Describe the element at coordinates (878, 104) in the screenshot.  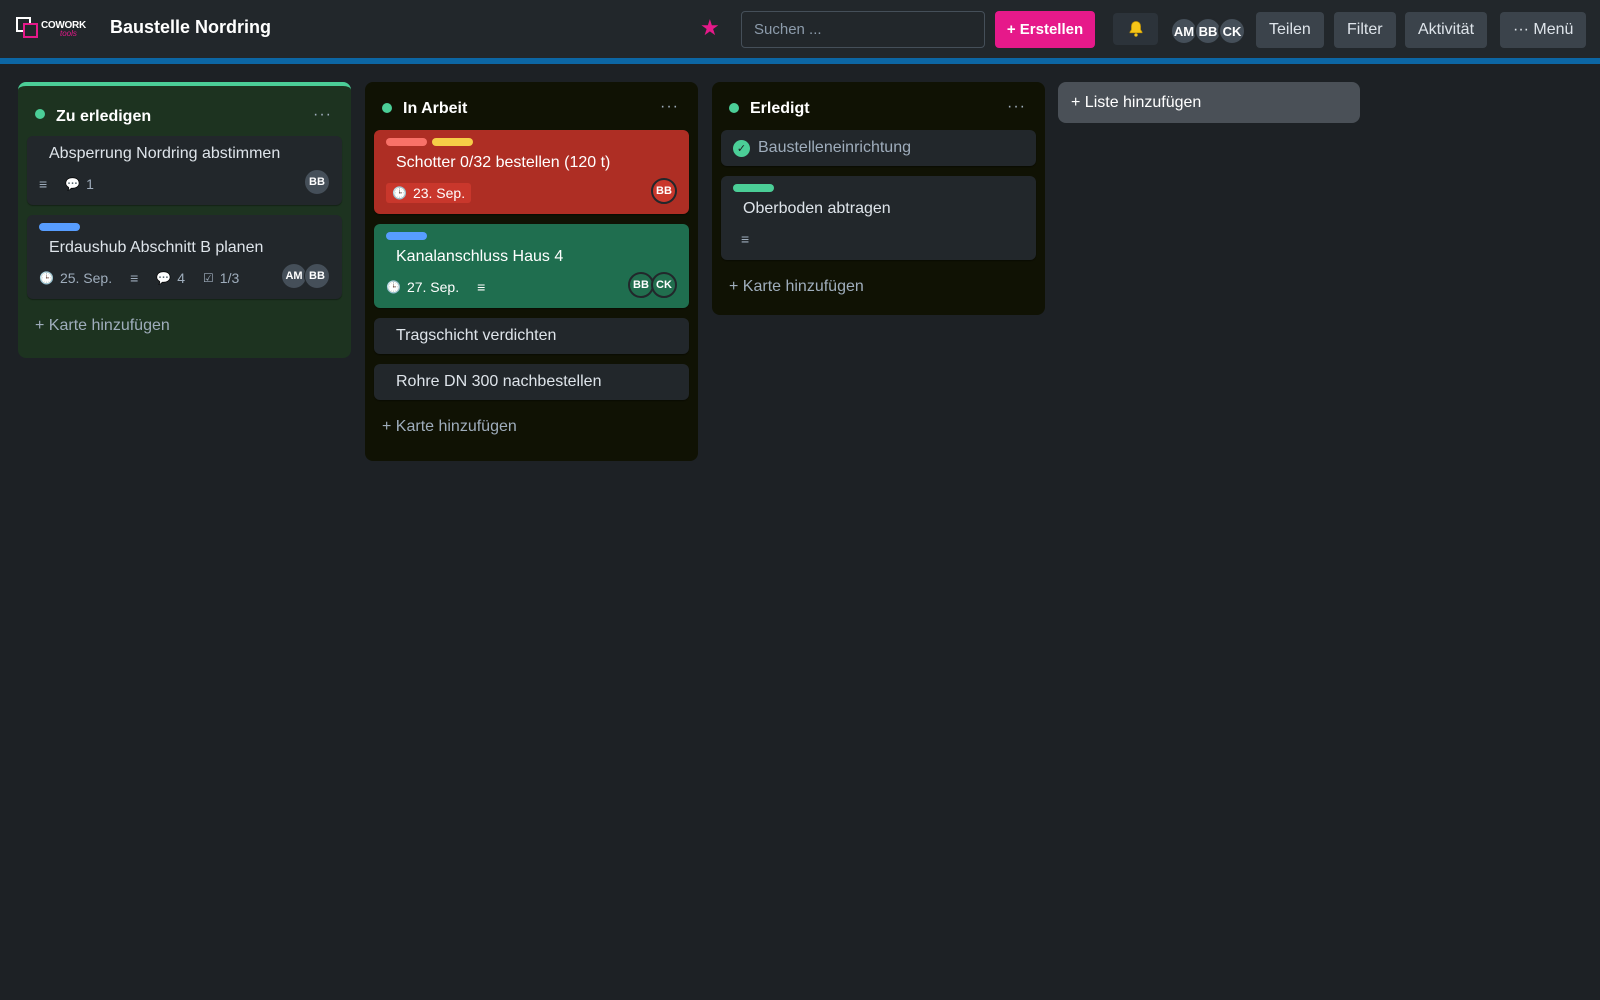
I see `list-header: Erledigt ···` at that location.